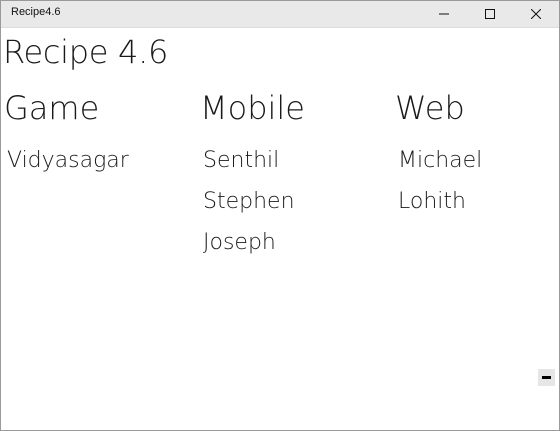  What do you see at coordinates (477, 108) in the screenshot?
I see `group-header: Web` at bounding box center [477, 108].